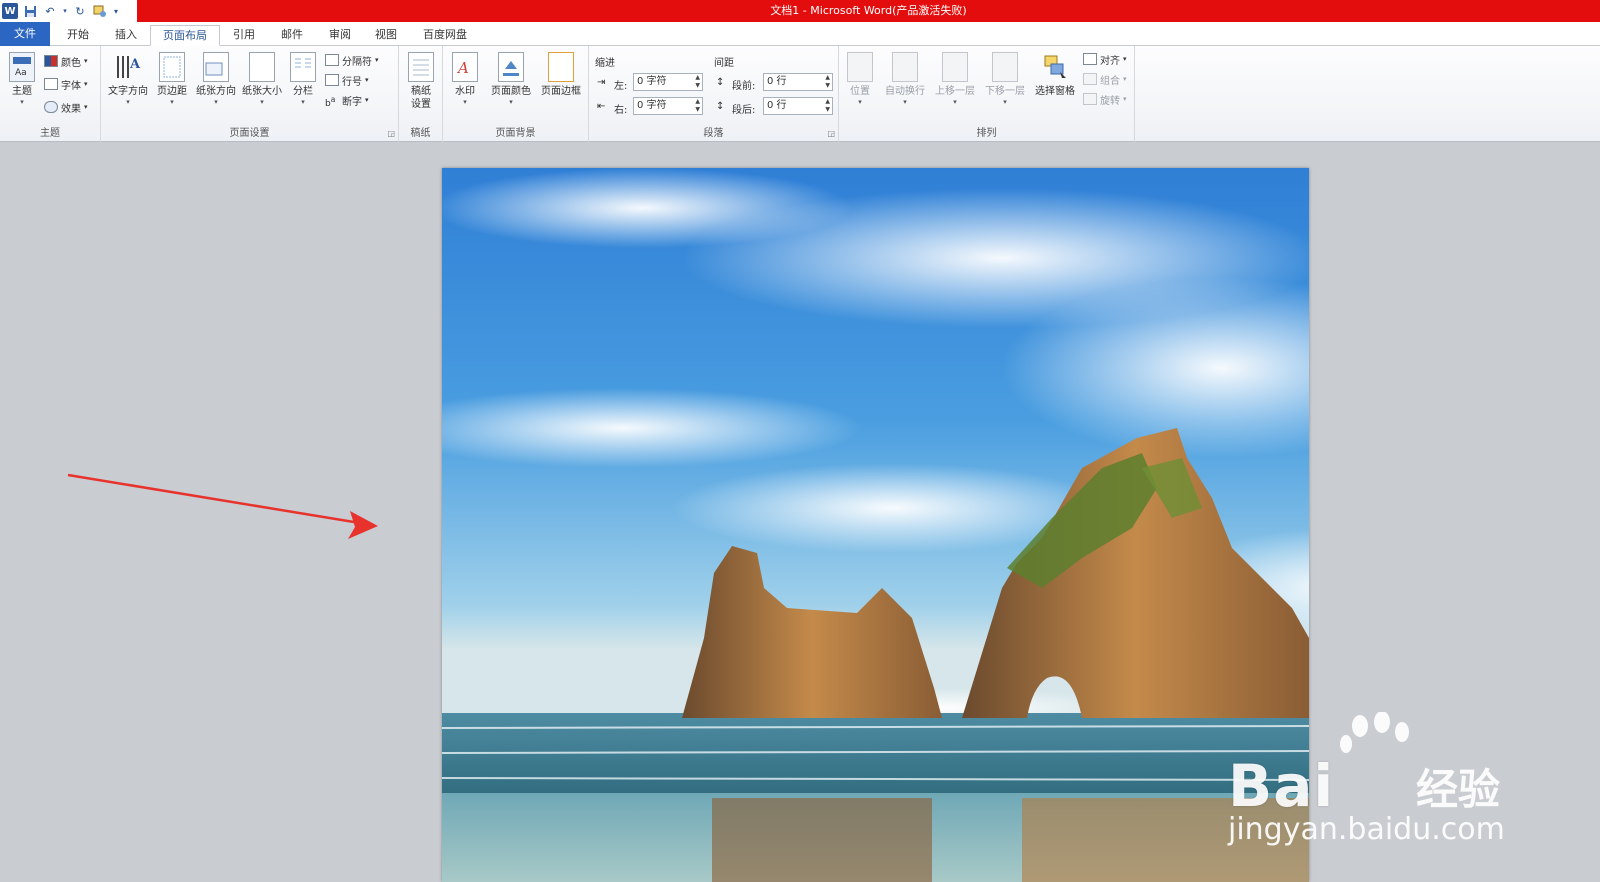  Describe the element at coordinates (244, 35) in the screenshot. I see `tab-references: 引用` at that location.